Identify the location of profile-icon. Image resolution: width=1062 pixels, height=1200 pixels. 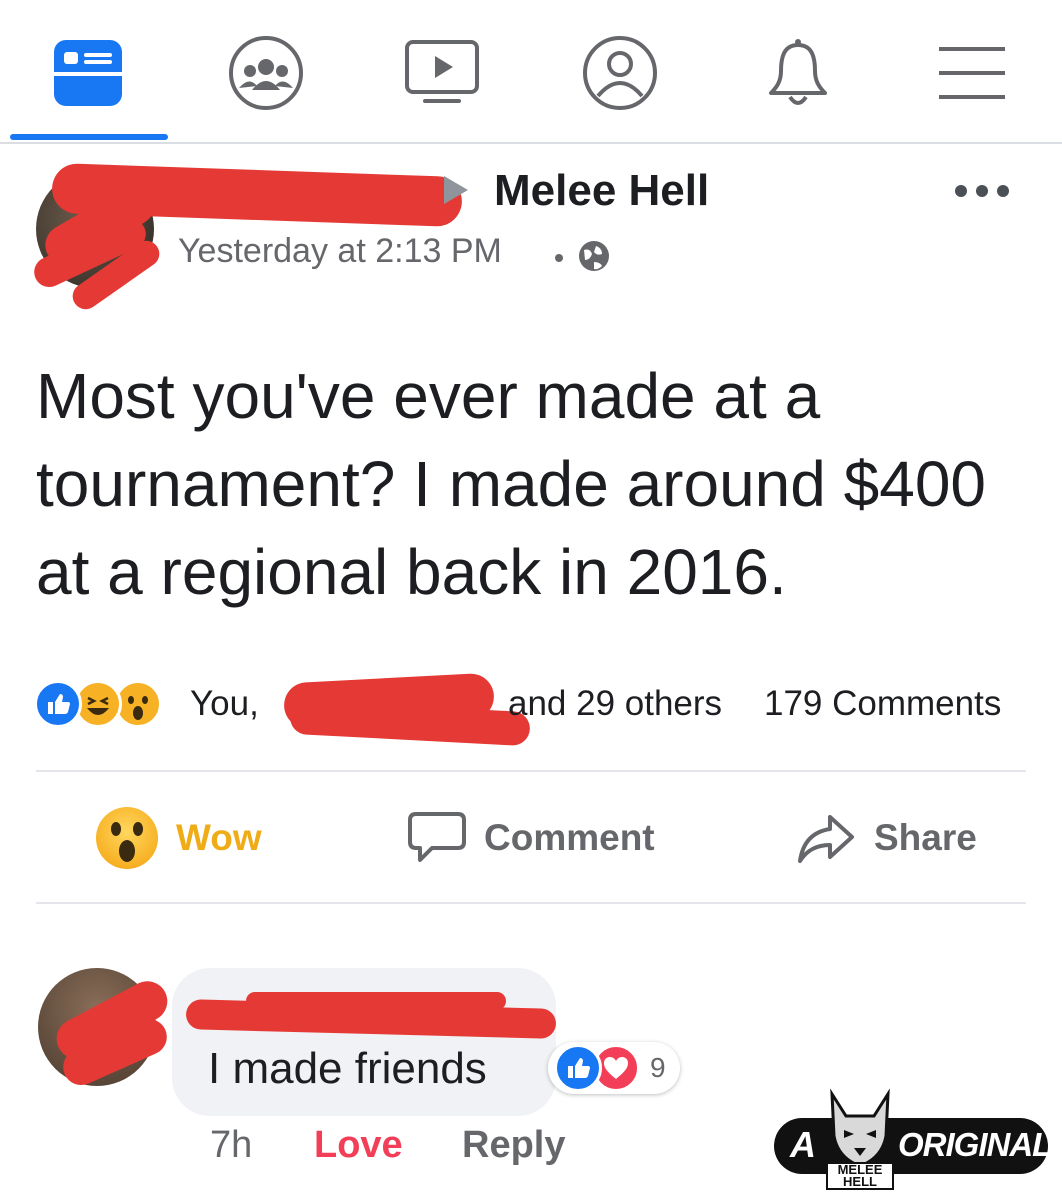
(620, 73).